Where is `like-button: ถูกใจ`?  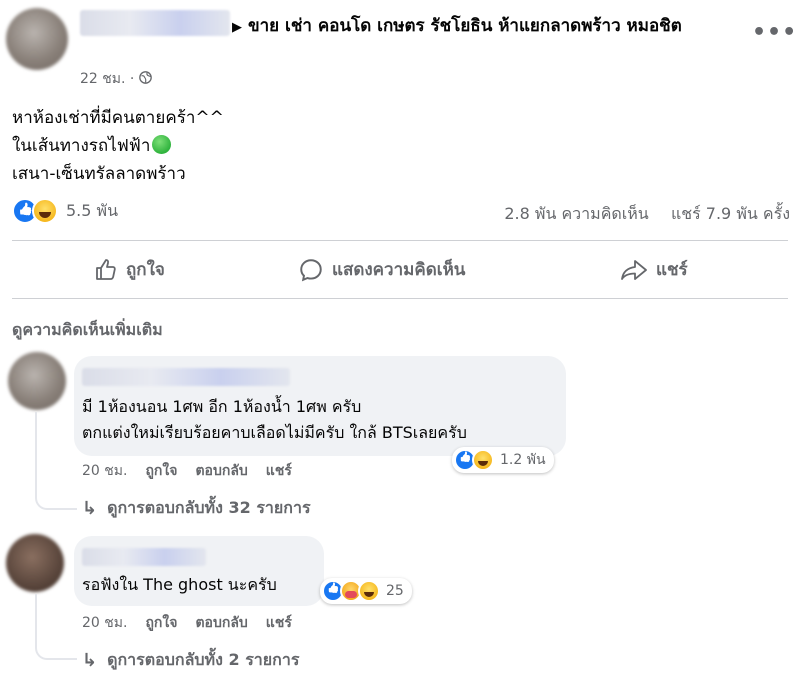 like-button: ถูกใจ is located at coordinates (129, 269).